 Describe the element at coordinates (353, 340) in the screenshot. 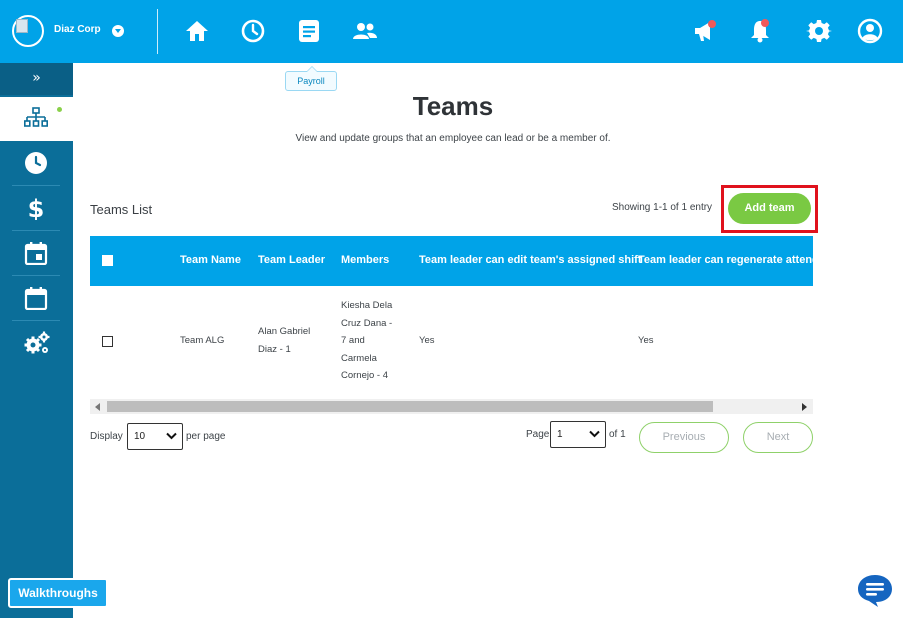

I see `members-line: 7 and` at that location.